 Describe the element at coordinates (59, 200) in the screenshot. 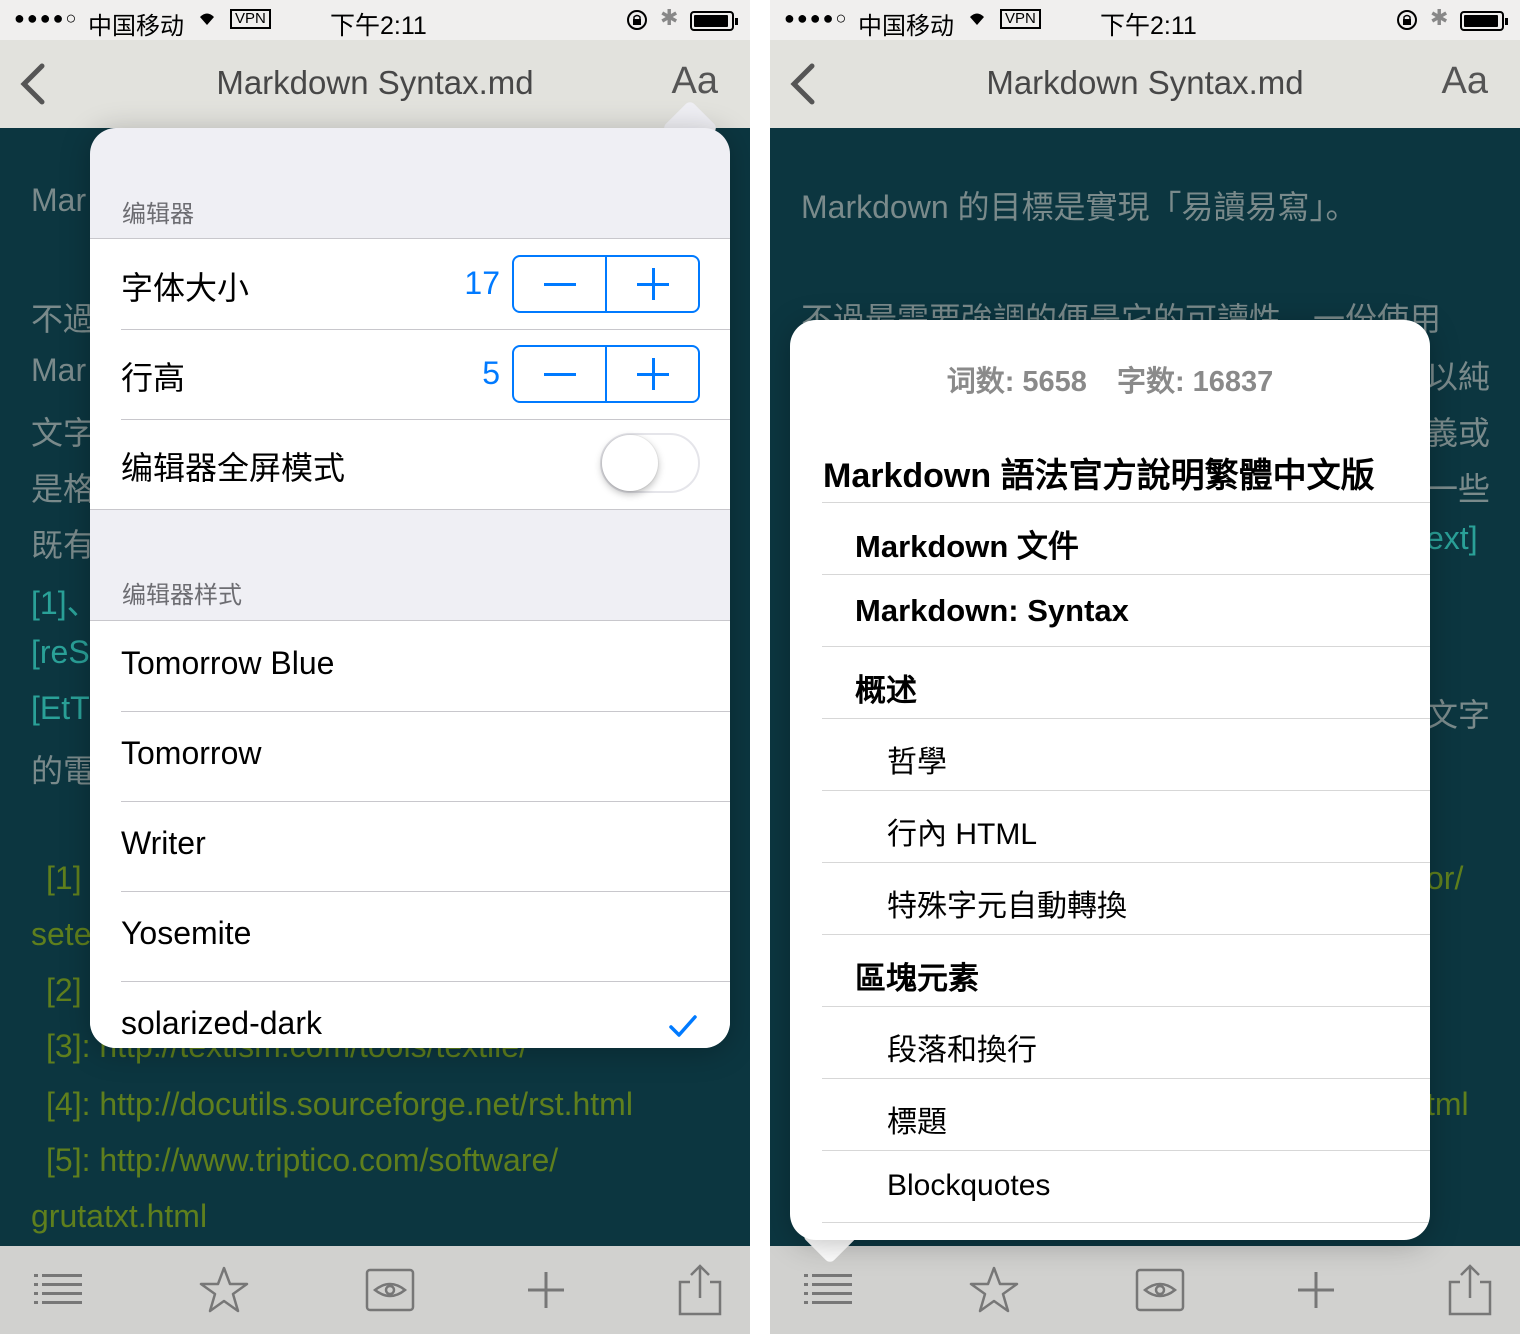

I see `editor-line: Mar` at that location.